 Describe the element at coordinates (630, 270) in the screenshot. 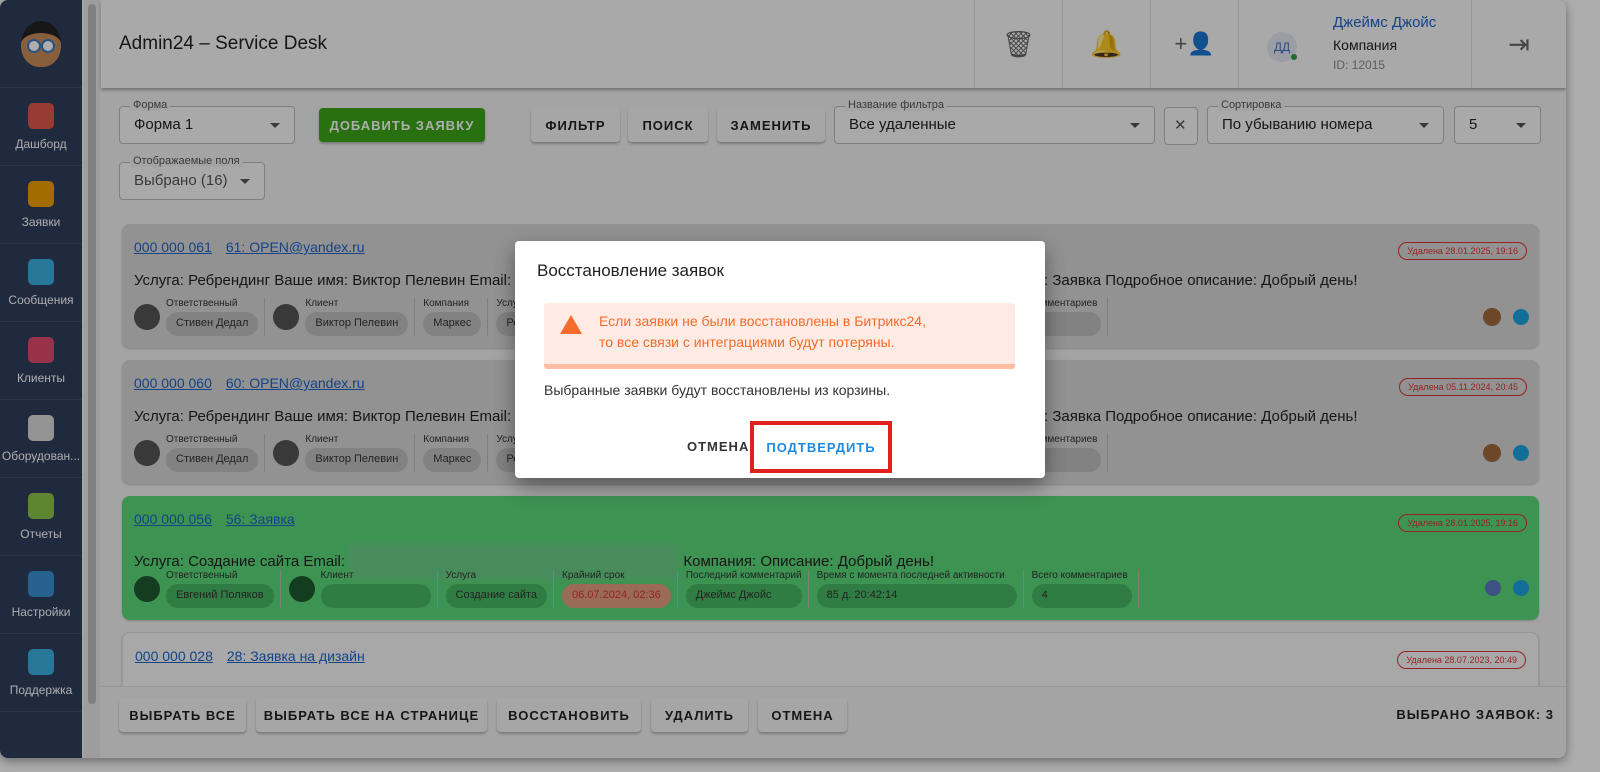

I see `dialog-title: Восстановление заявок` at that location.